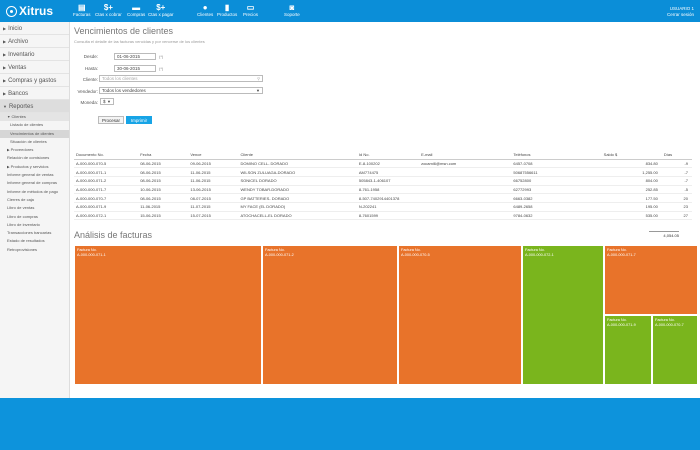  What do you see at coordinates (111, 120) in the screenshot?
I see `process-button: Procesar` at bounding box center [111, 120].